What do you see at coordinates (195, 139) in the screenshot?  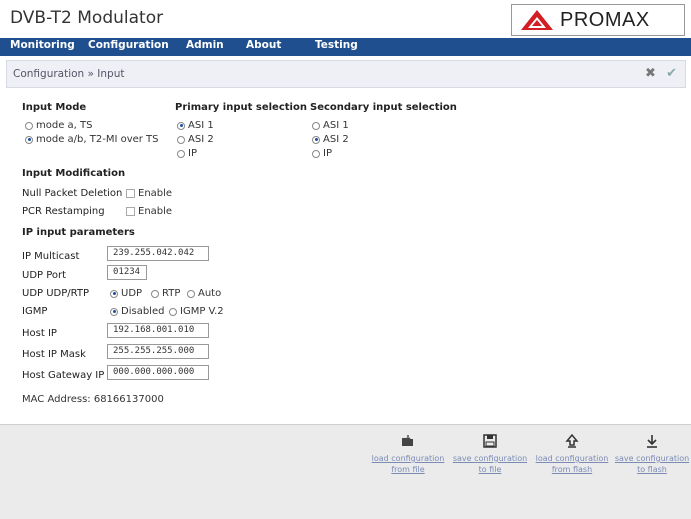 I see `primary-asi2: ASI 2` at bounding box center [195, 139].